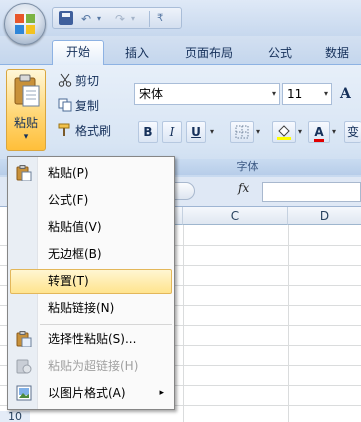 Image resolution: width=361 pixels, height=422 pixels. Describe the element at coordinates (179, 216) in the screenshot. I see `column-header` at that location.